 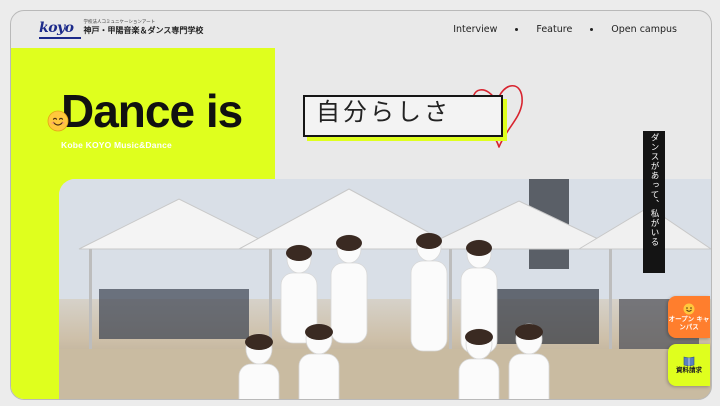 What do you see at coordinates (689, 309) in the screenshot?
I see `smiley-icon` at bounding box center [689, 309].